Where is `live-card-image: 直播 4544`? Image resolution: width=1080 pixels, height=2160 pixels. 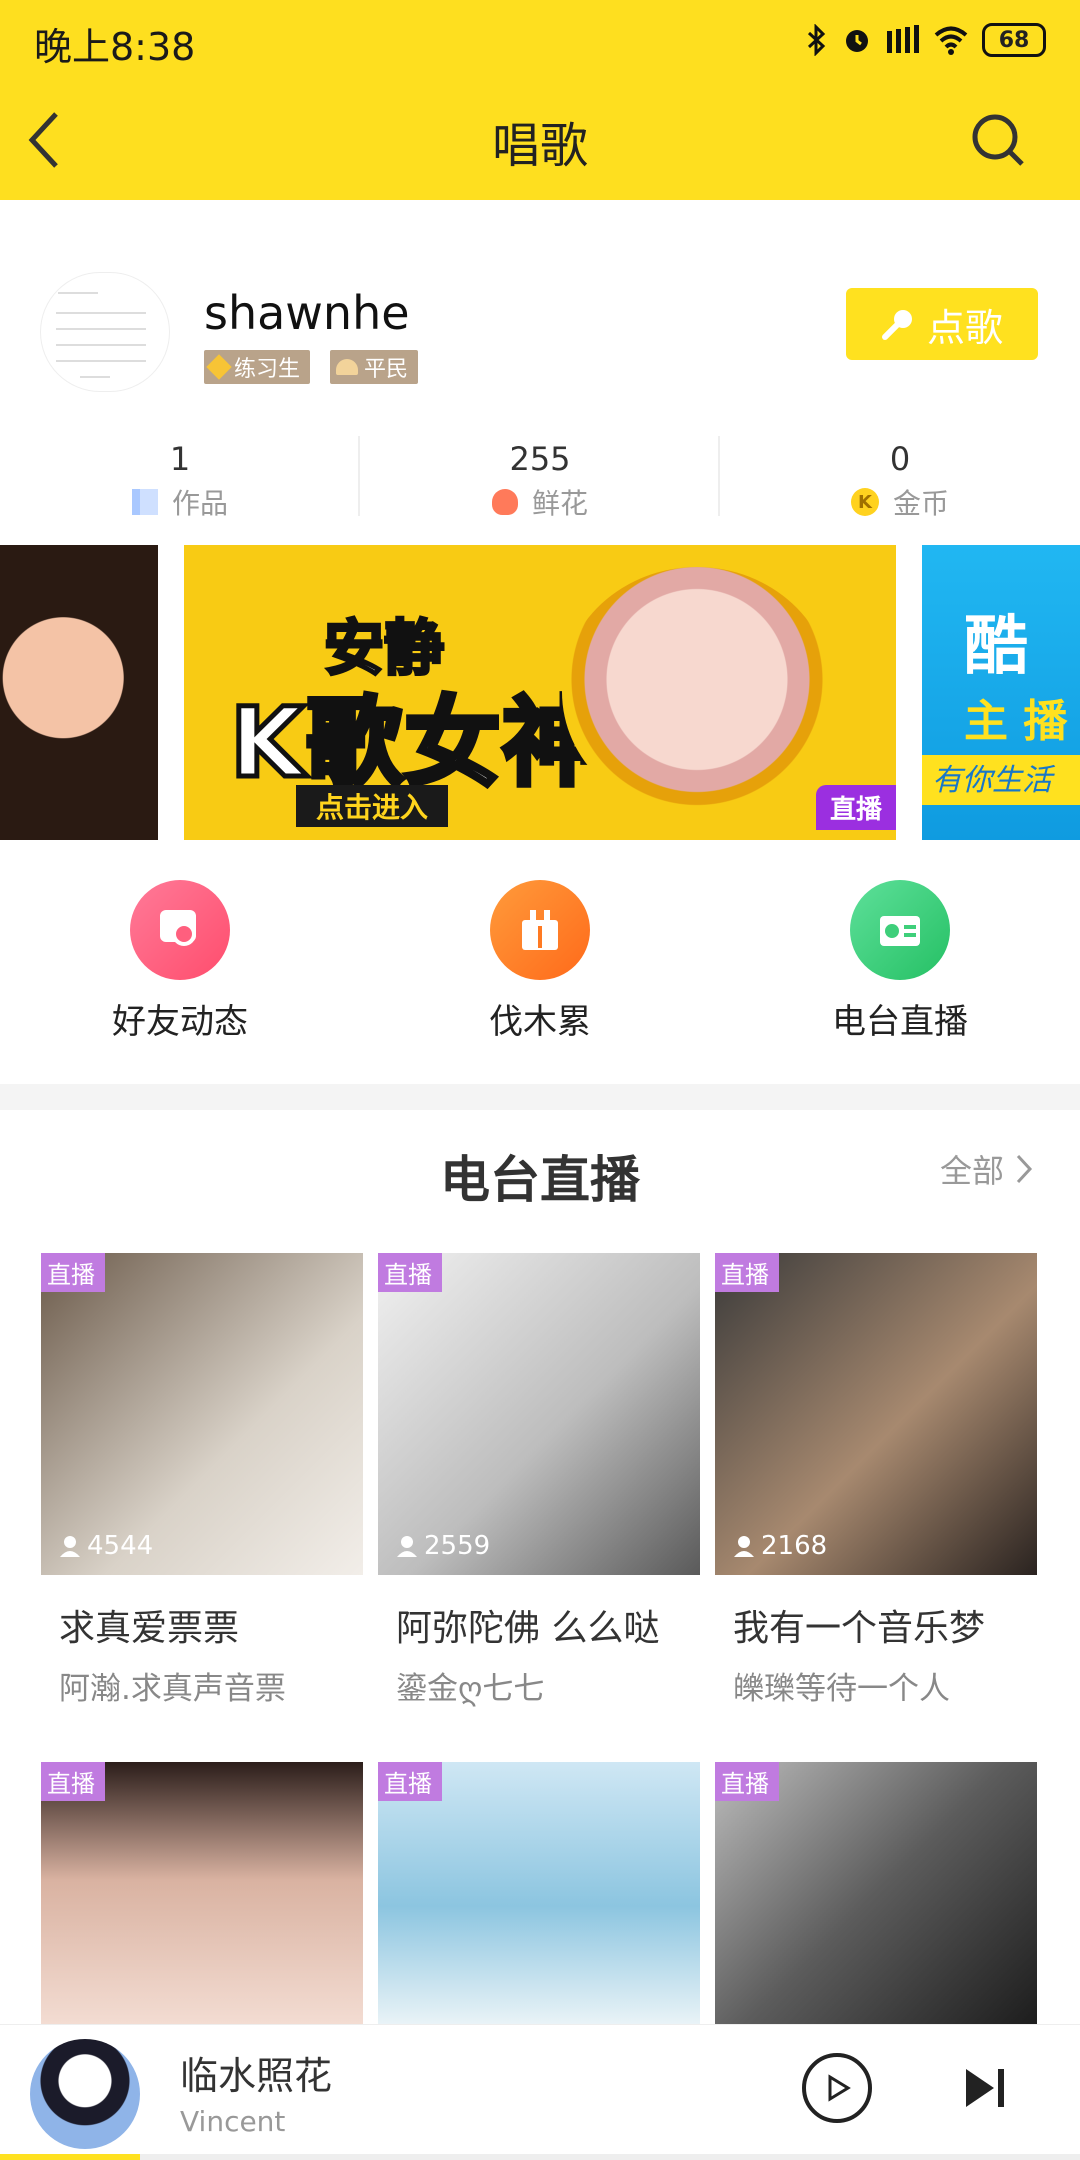 live-card-image: 直播 4544 is located at coordinates (202, 1414).